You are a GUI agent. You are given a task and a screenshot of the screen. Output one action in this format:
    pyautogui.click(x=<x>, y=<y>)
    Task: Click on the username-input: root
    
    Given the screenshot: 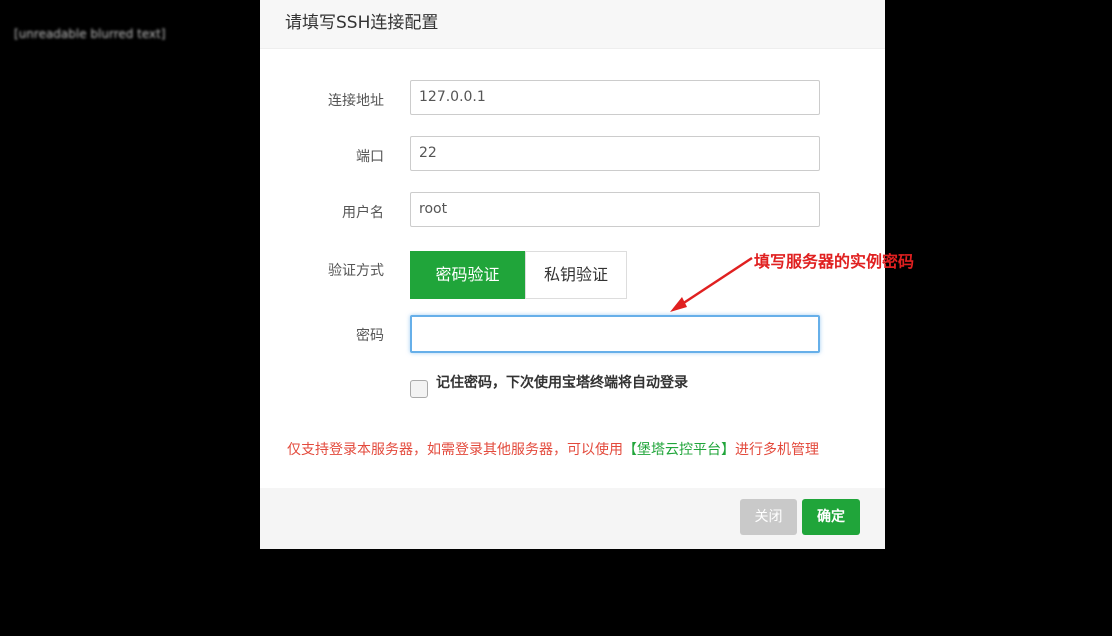 What is the action you would take?
    pyautogui.click(x=615, y=209)
    